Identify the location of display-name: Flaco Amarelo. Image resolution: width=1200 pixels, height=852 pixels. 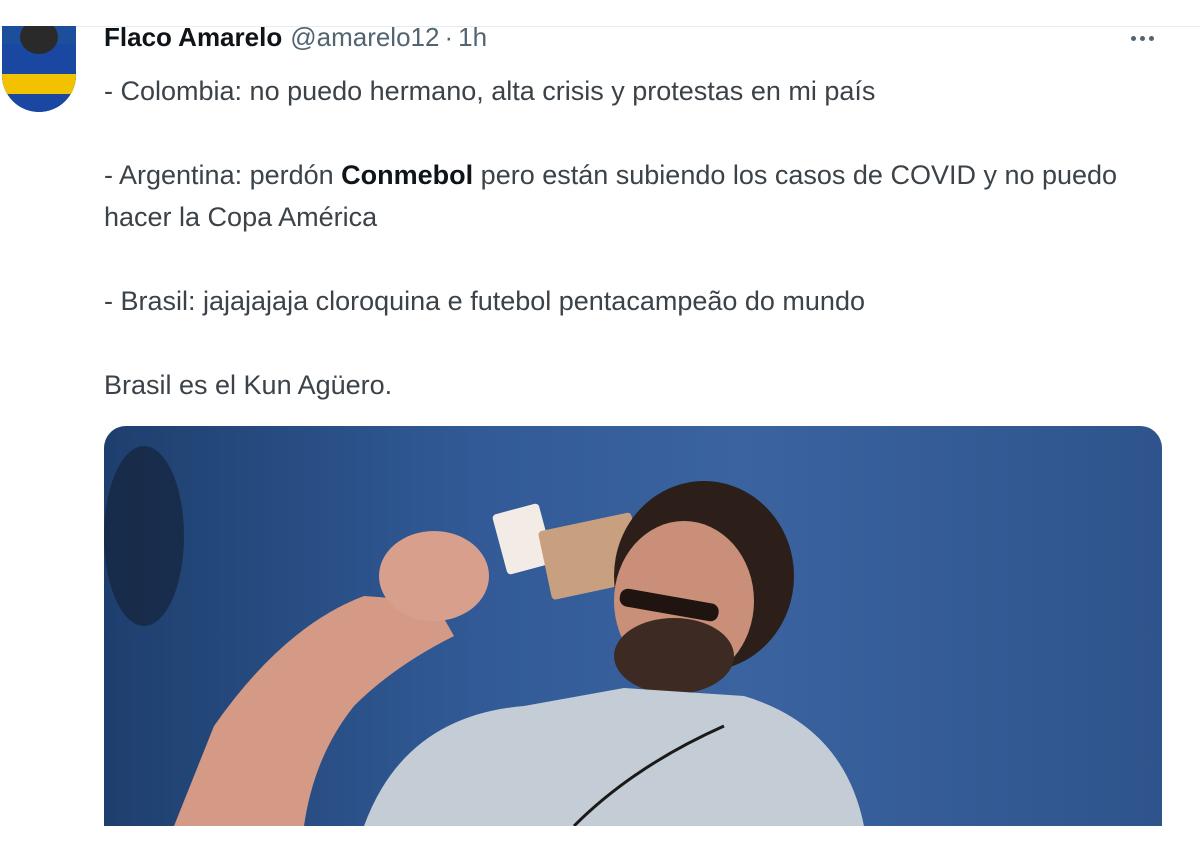
(193, 37).